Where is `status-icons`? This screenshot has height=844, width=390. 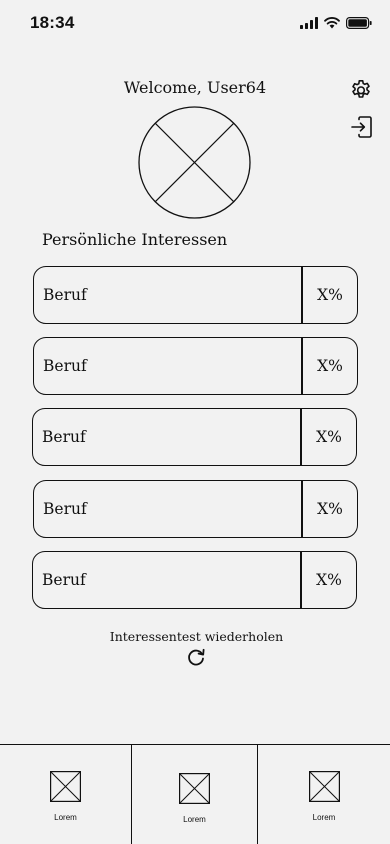
status-icons is located at coordinates (336, 23).